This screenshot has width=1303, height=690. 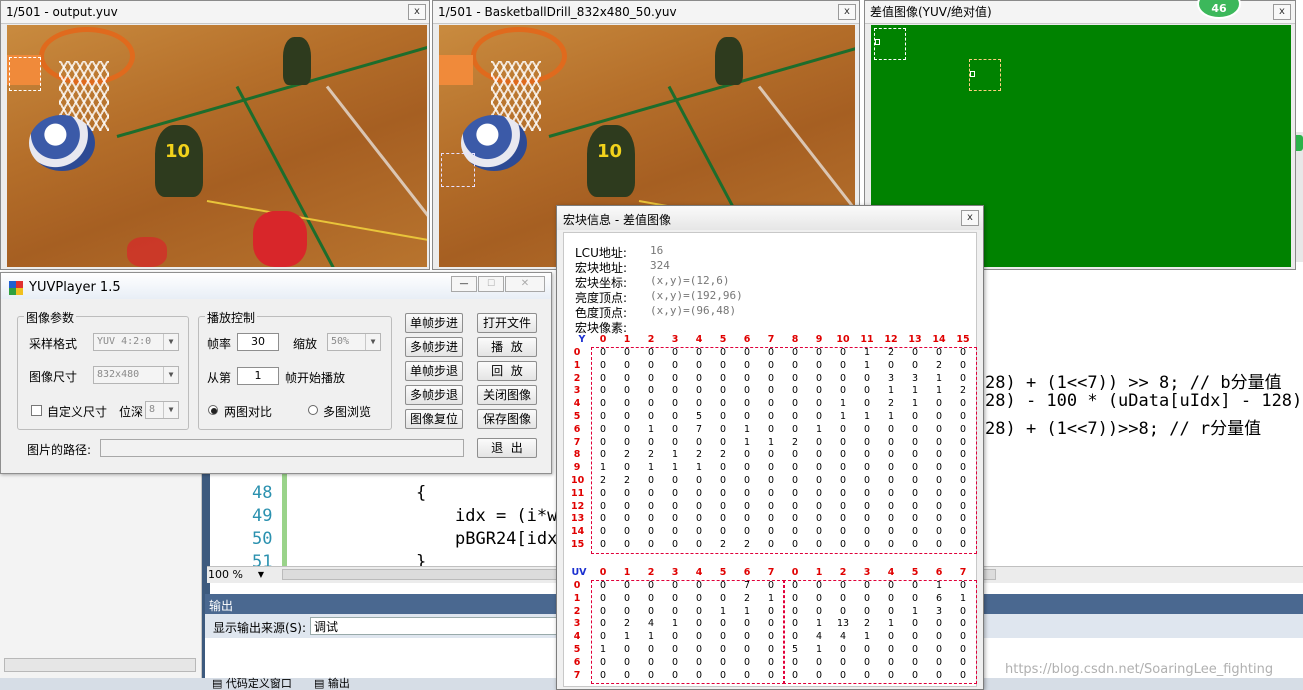 I want to click on row-header: 1, so click(x=577, y=598).